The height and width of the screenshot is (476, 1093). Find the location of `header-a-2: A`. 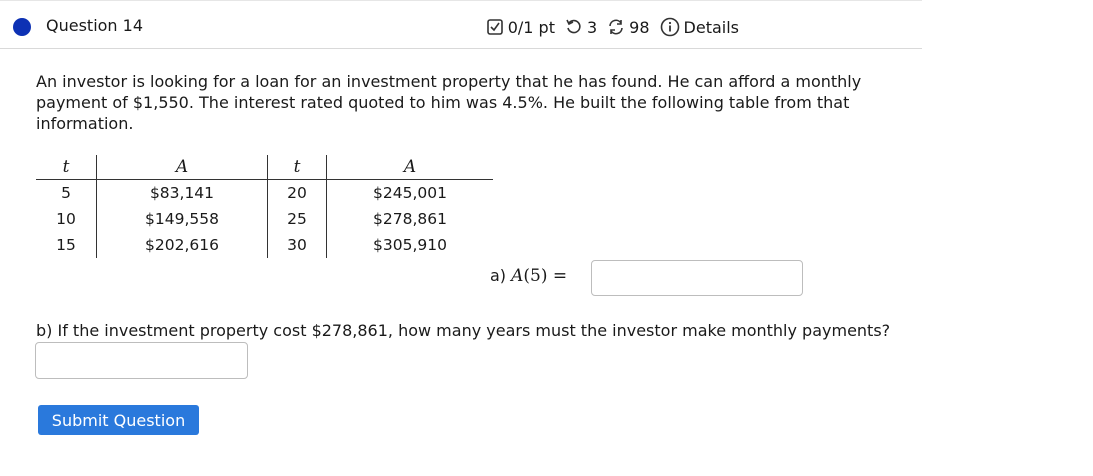

header-a-2: A is located at coordinates (409, 167).